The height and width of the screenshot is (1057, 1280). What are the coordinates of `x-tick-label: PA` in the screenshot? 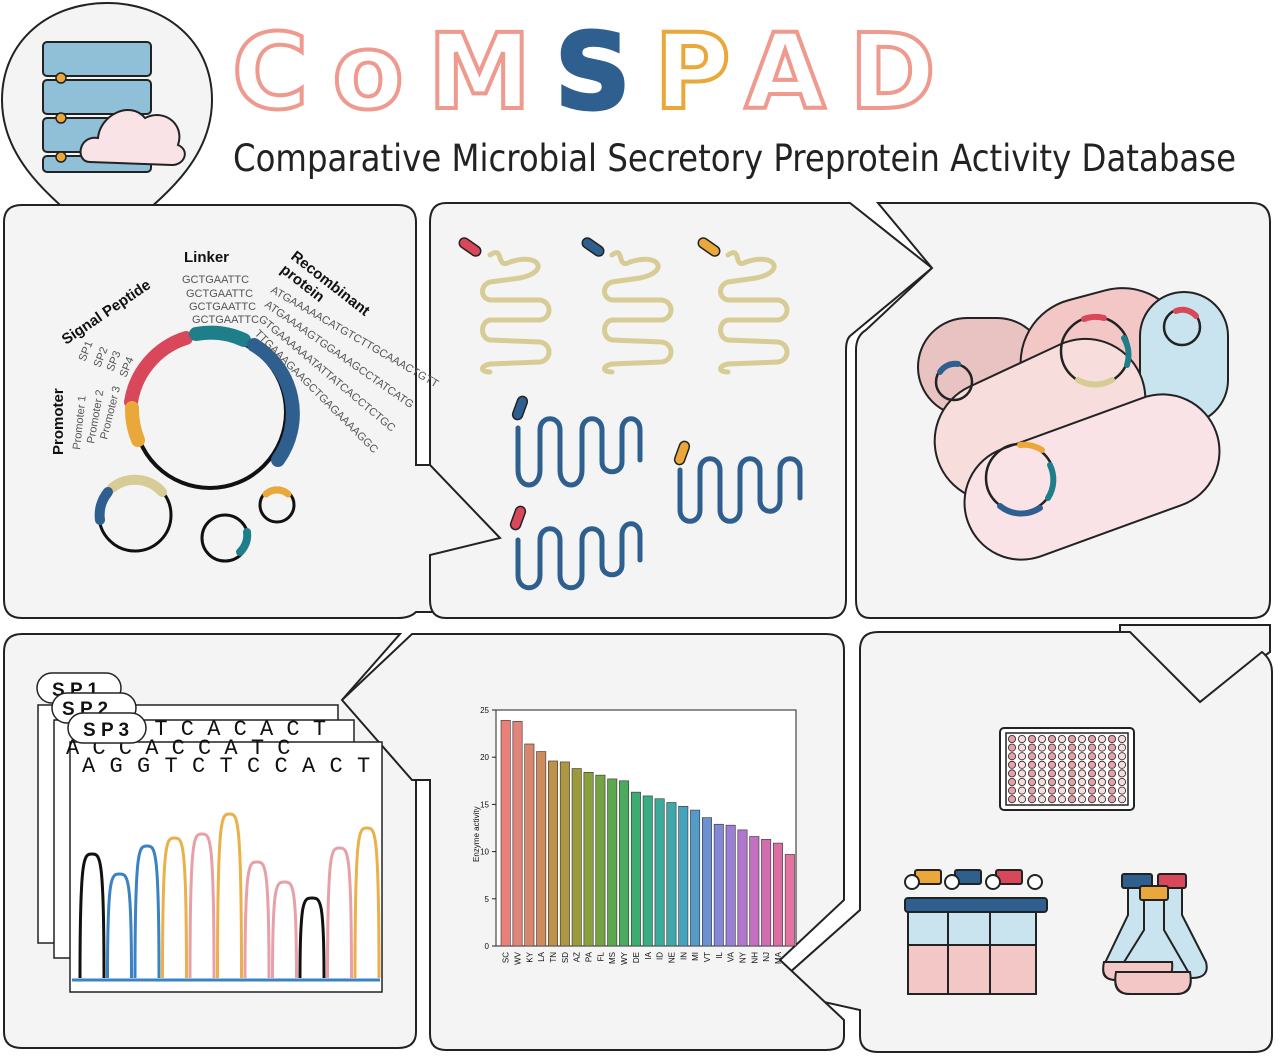 It's located at (589, 956).